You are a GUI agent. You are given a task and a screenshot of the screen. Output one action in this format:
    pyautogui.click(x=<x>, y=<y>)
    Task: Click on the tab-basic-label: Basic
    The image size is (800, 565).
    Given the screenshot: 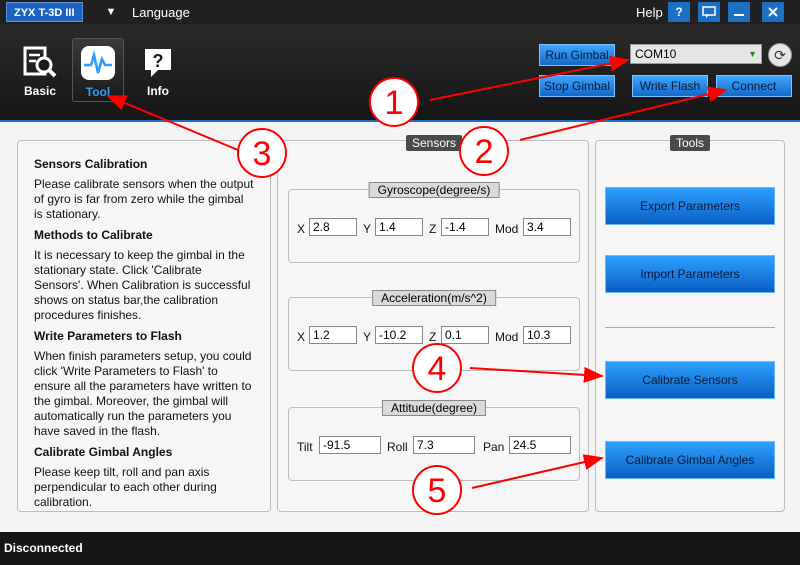 What is the action you would take?
    pyautogui.click(x=40, y=91)
    